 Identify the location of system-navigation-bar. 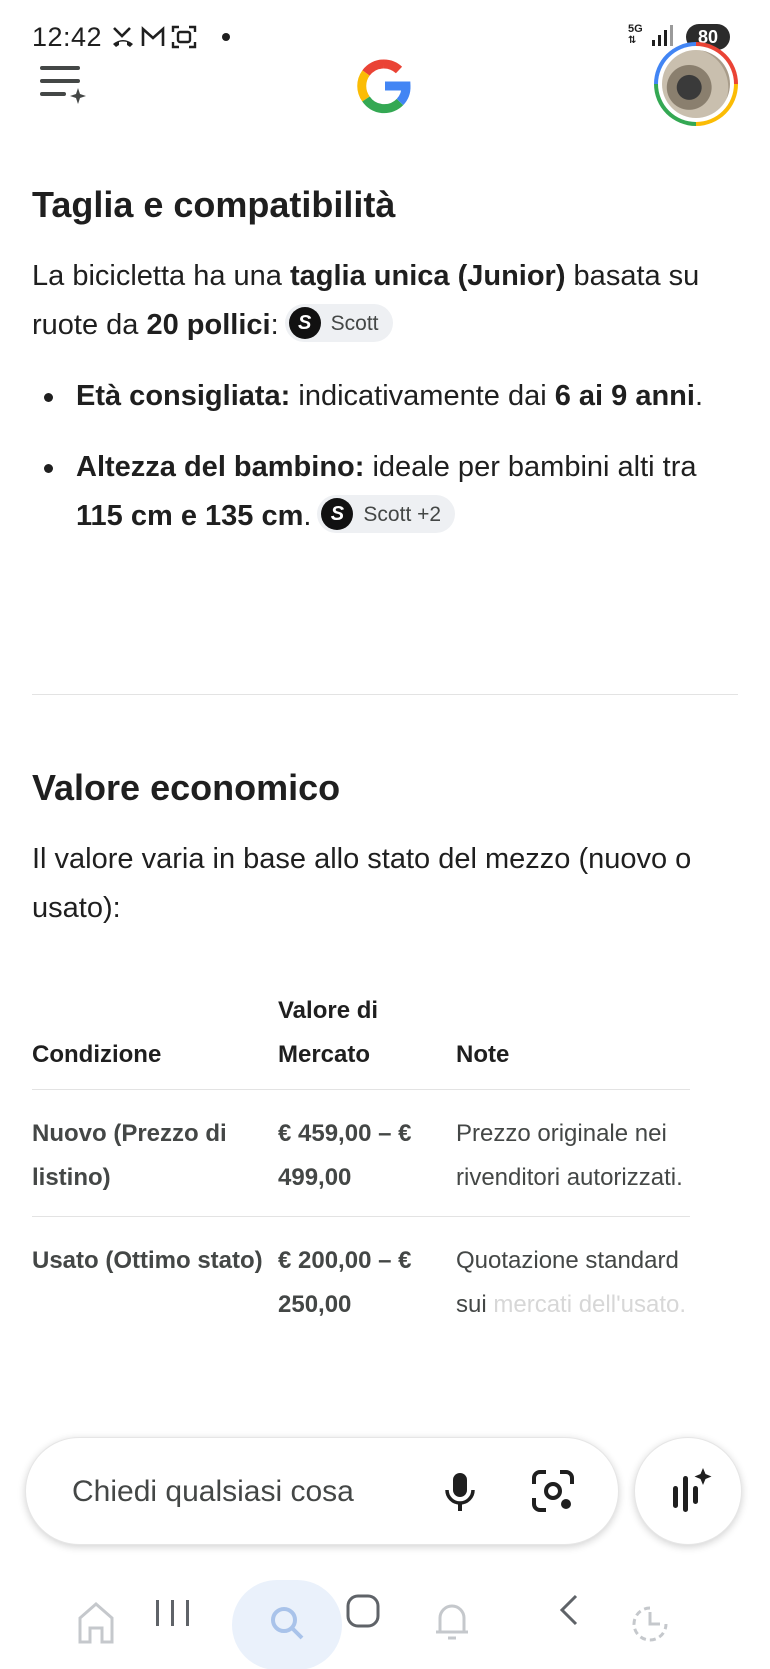
(385, 1620).